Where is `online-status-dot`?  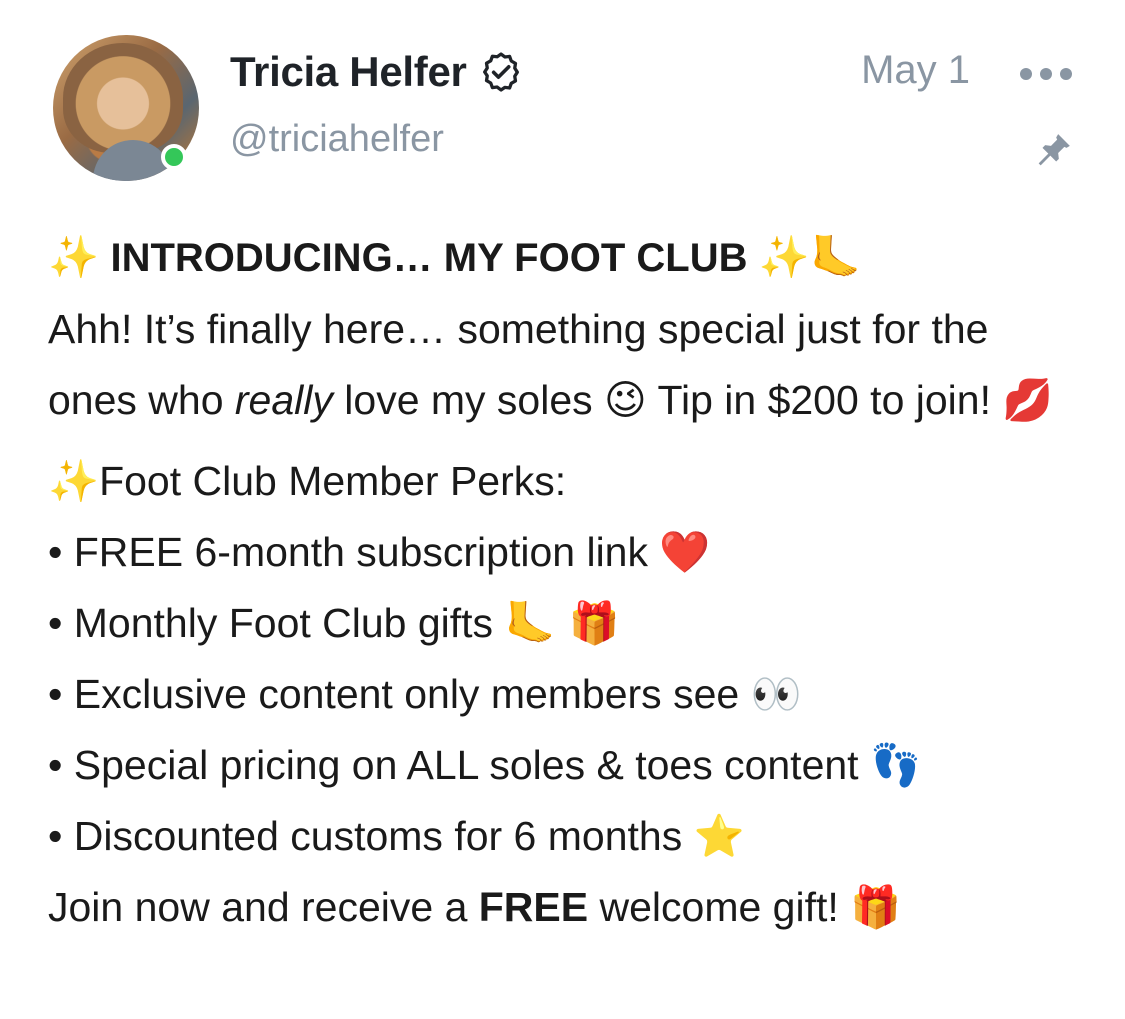 online-status-dot is located at coordinates (174, 157).